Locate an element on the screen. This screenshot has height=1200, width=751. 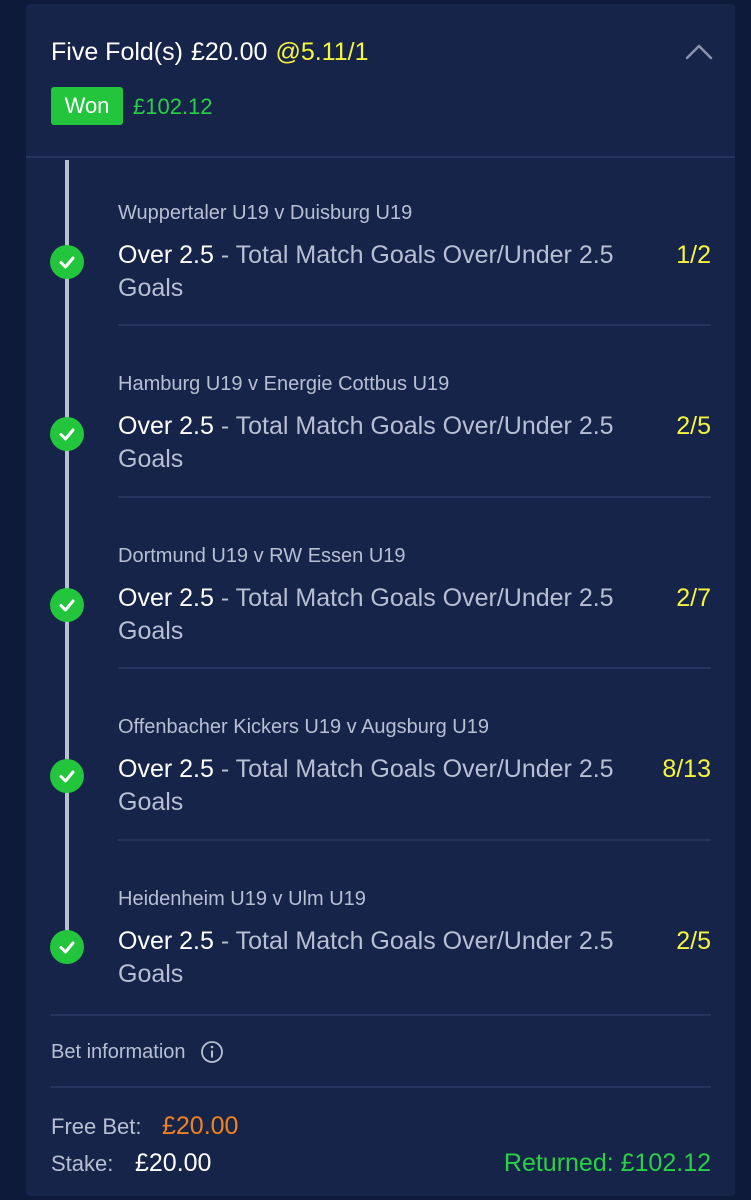
won-amount: £102.12 is located at coordinates (173, 106).